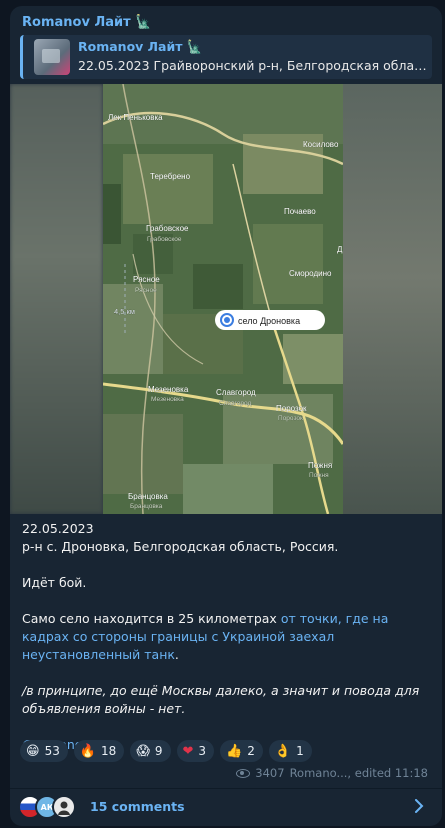  Describe the element at coordinates (270, 773) in the screenshot. I see `view-count: 3407` at that location.